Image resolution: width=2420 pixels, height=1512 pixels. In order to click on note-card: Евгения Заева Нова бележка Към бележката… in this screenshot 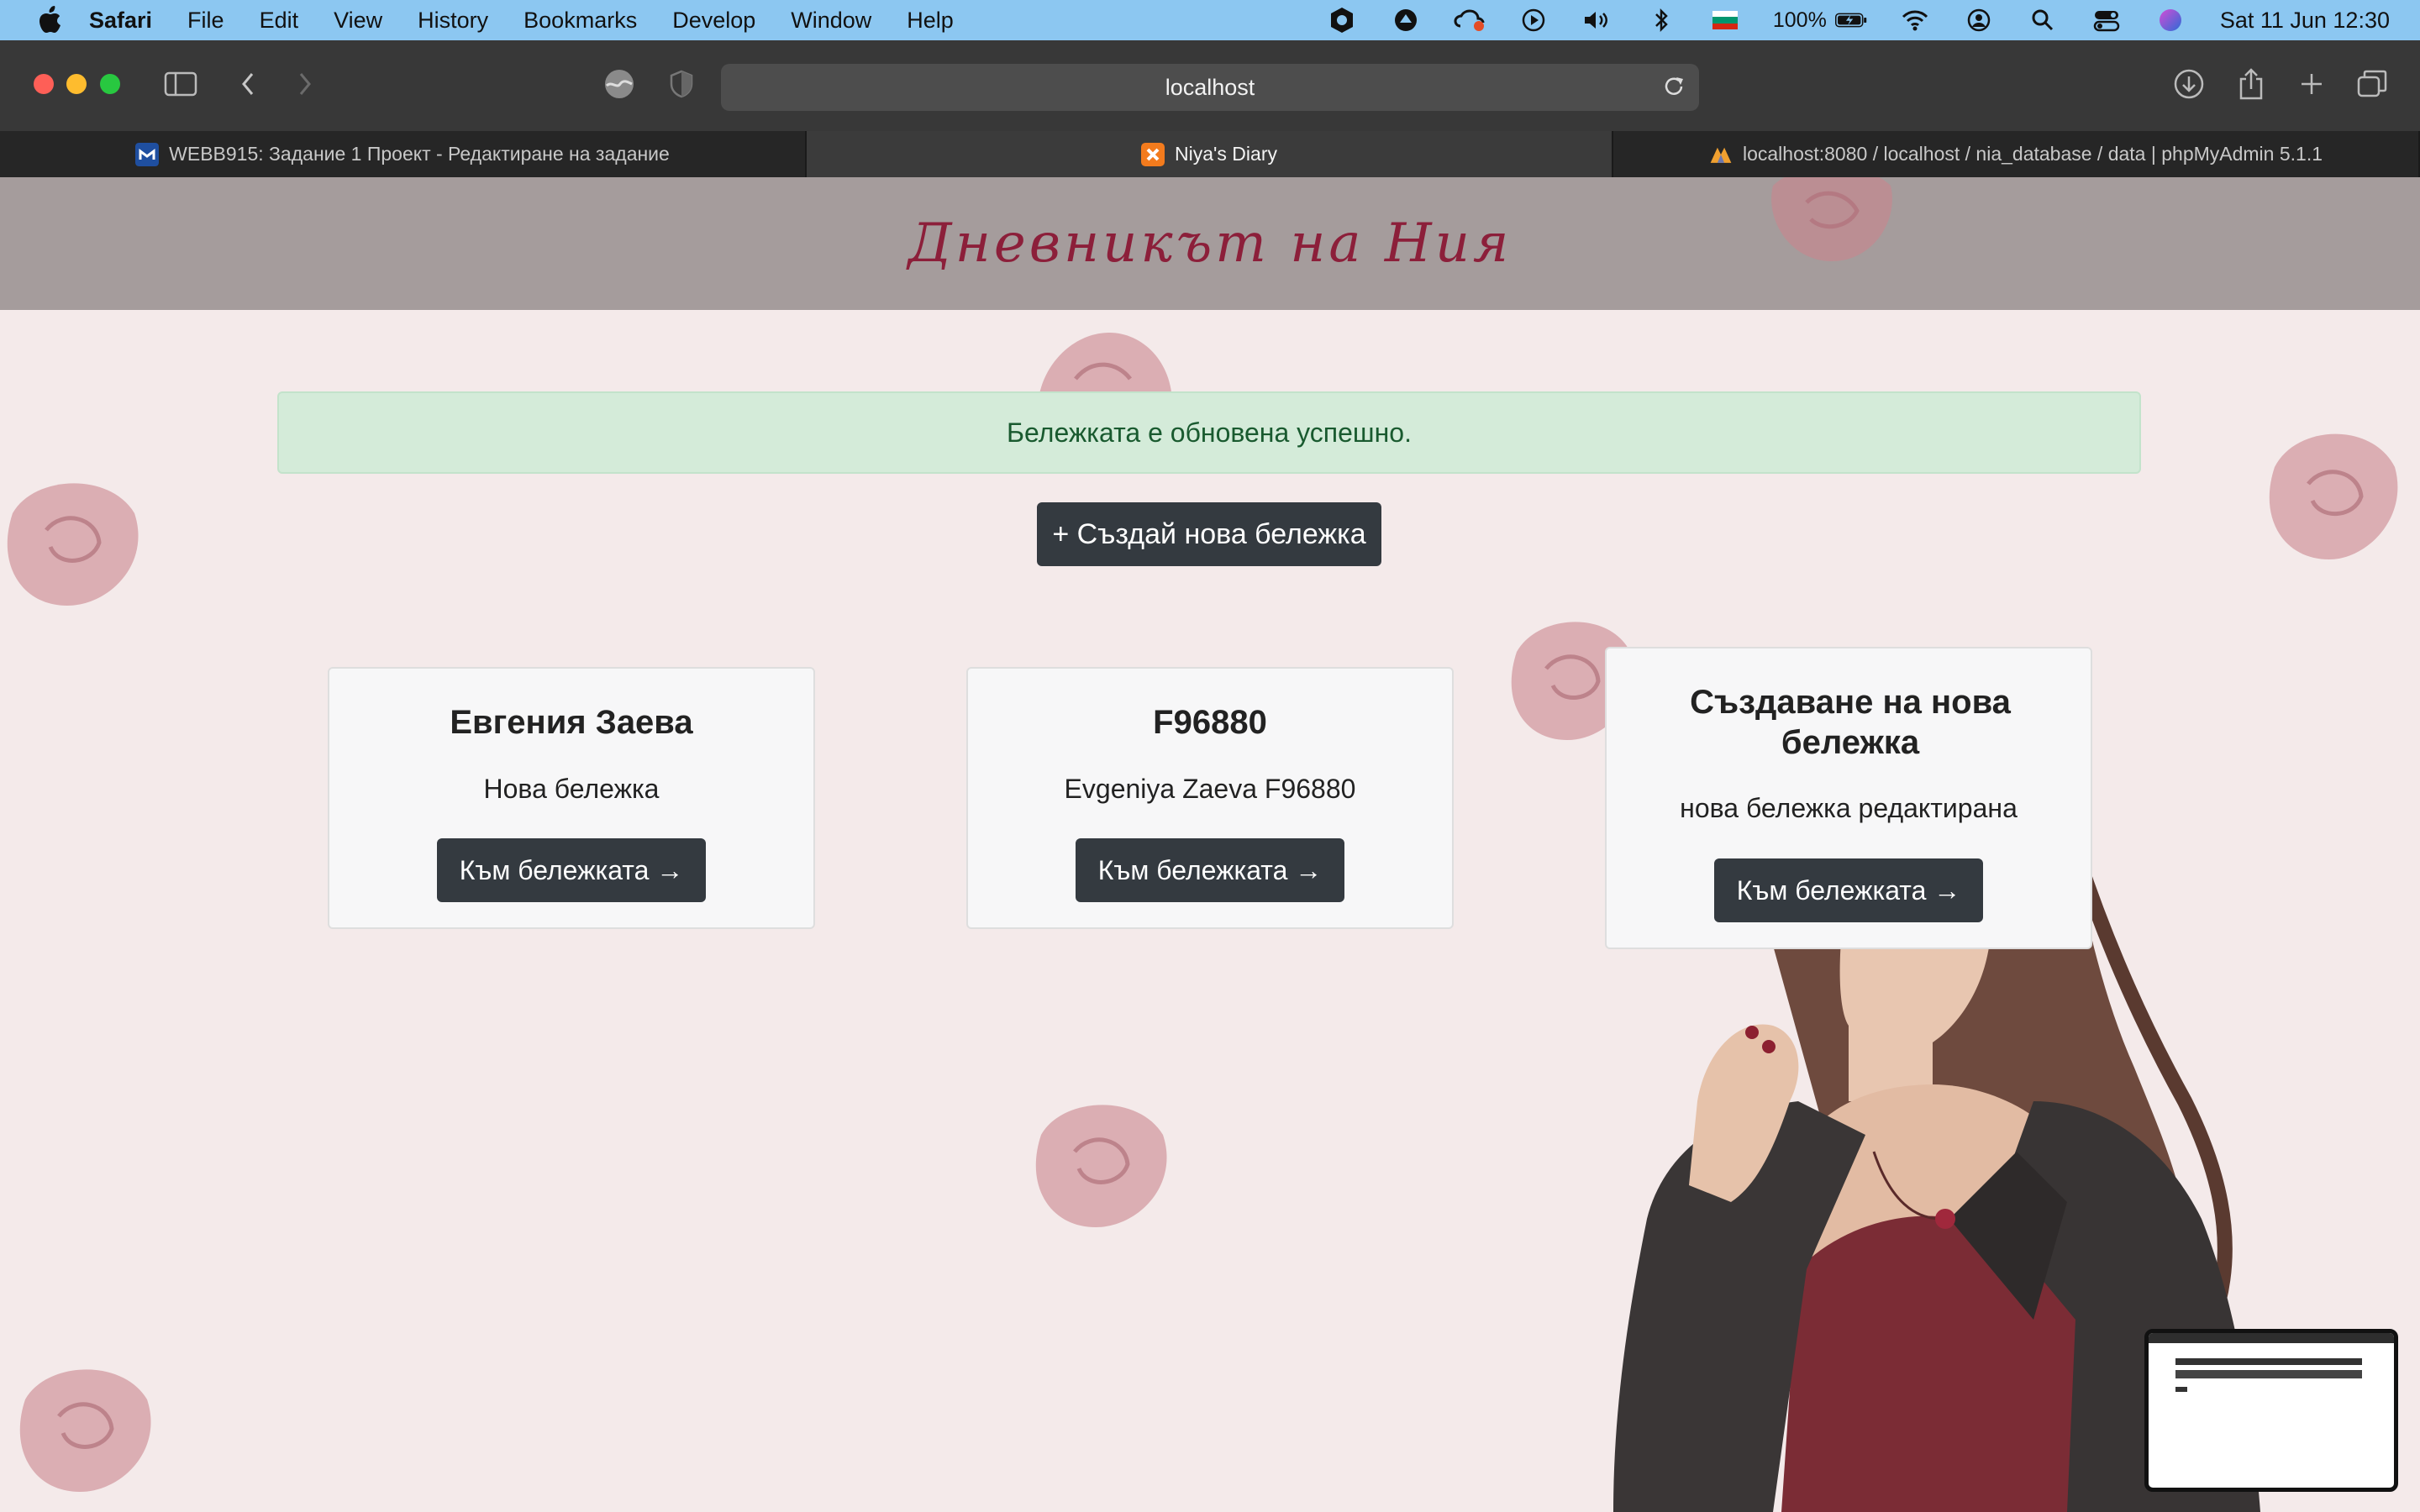, I will do `click(571, 798)`.